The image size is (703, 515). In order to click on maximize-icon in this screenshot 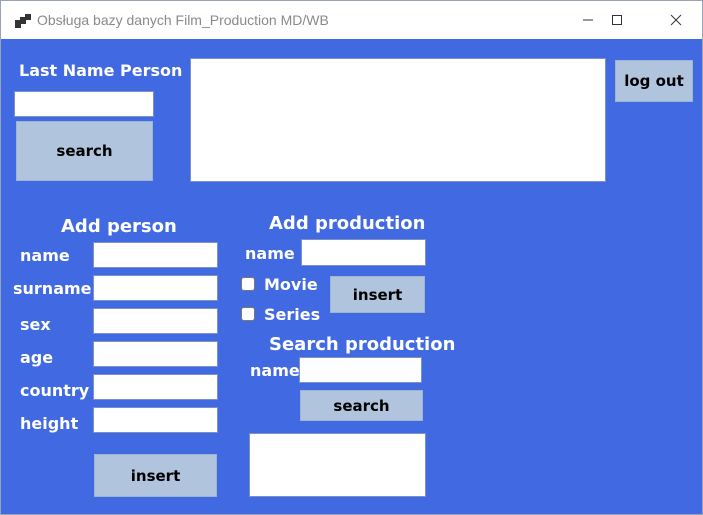, I will do `click(617, 20)`.